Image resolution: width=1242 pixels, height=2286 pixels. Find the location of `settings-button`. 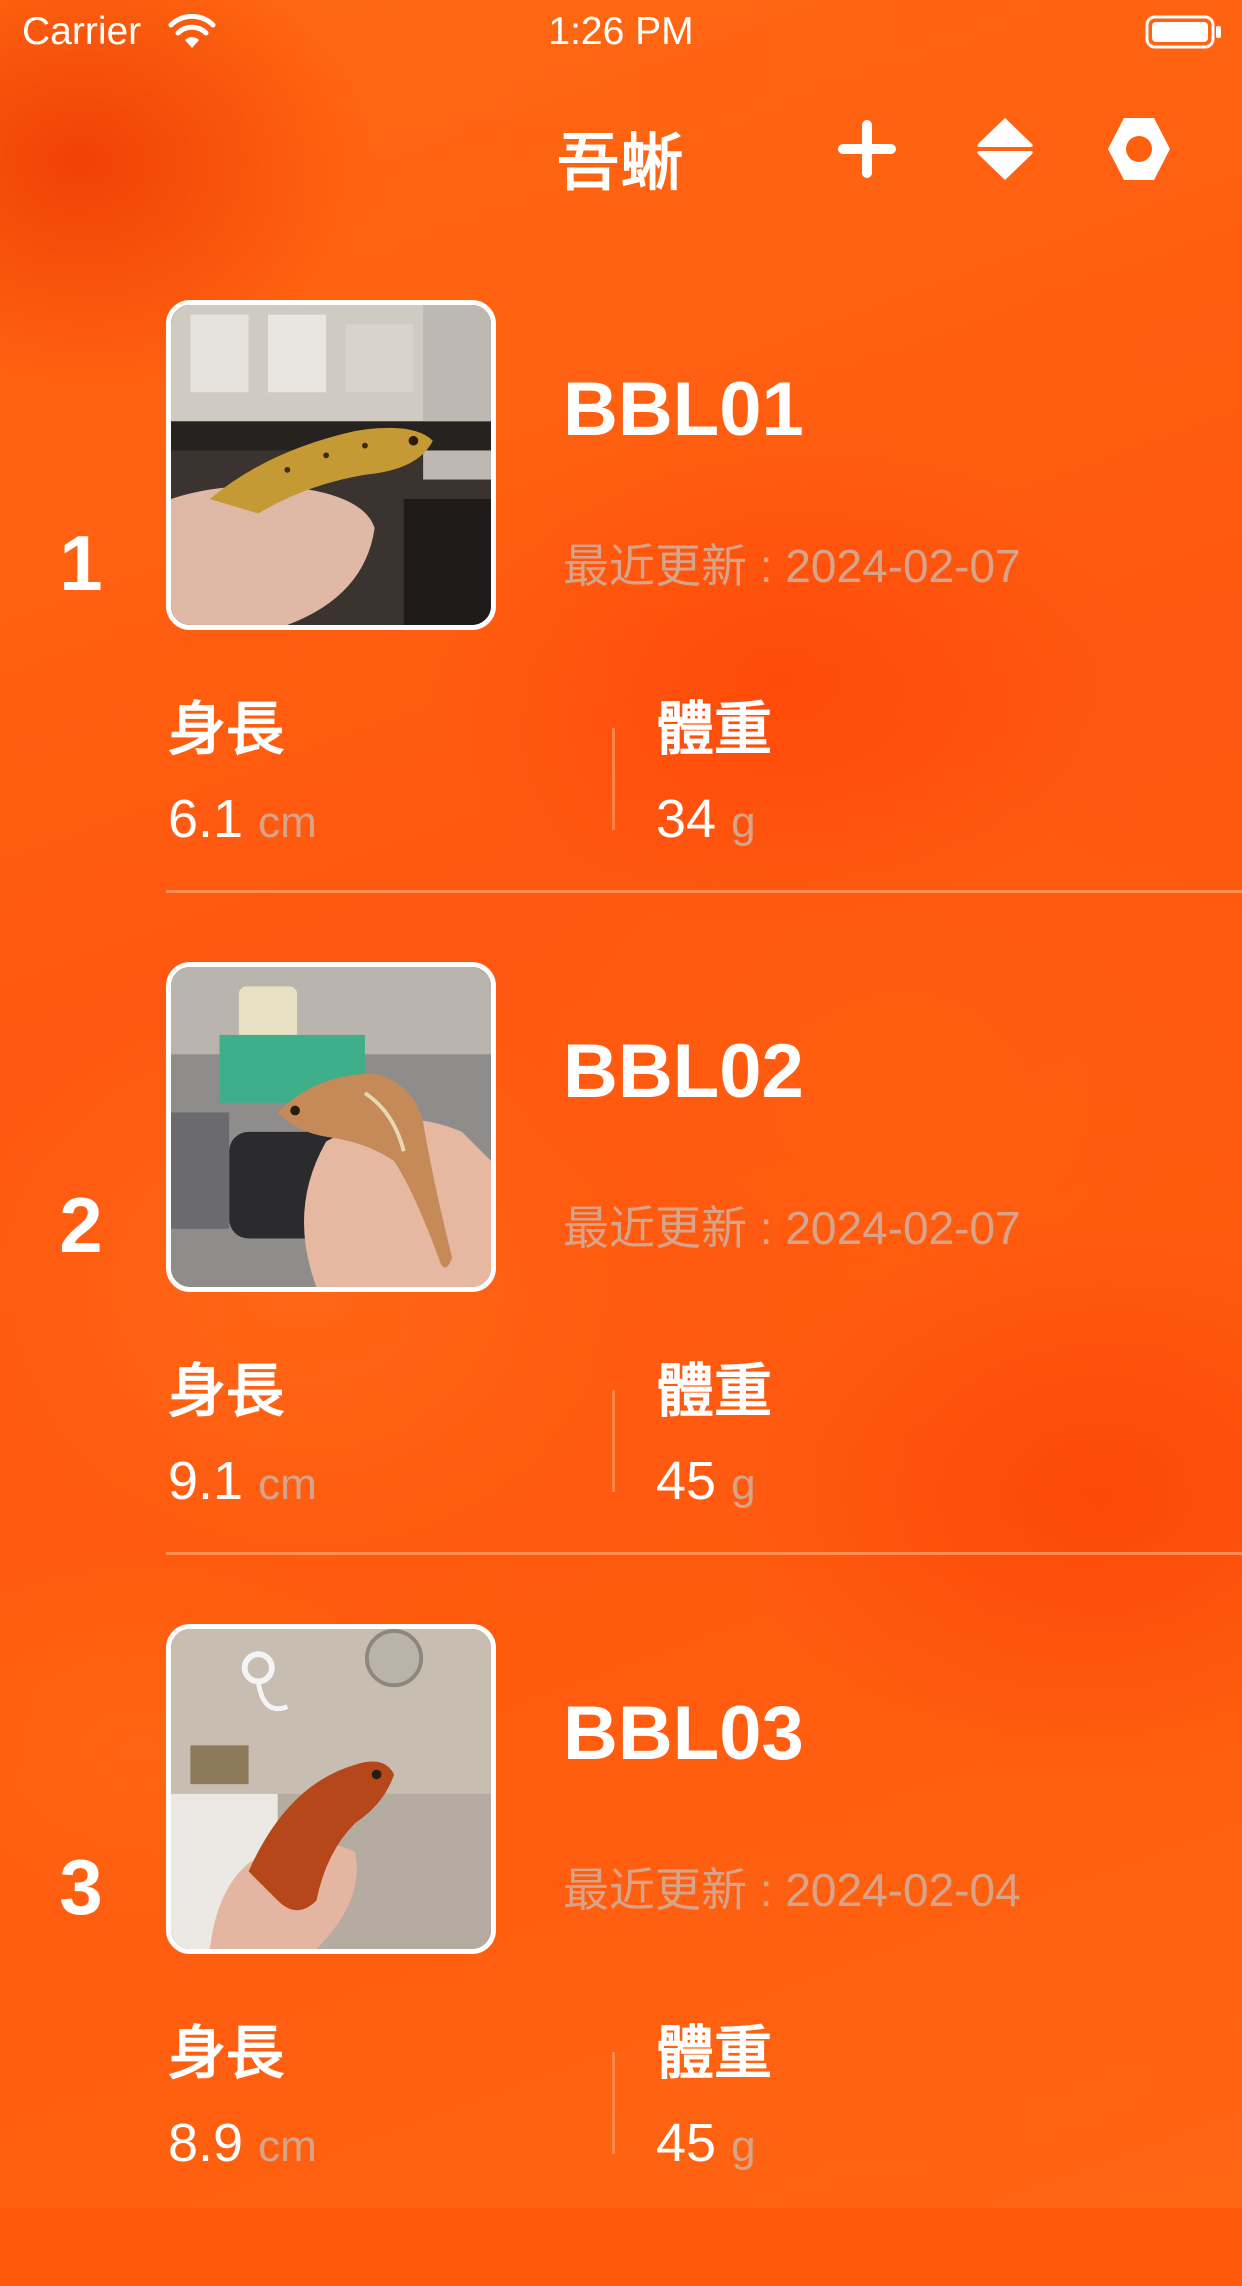

settings-button is located at coordinates (1139, 149).